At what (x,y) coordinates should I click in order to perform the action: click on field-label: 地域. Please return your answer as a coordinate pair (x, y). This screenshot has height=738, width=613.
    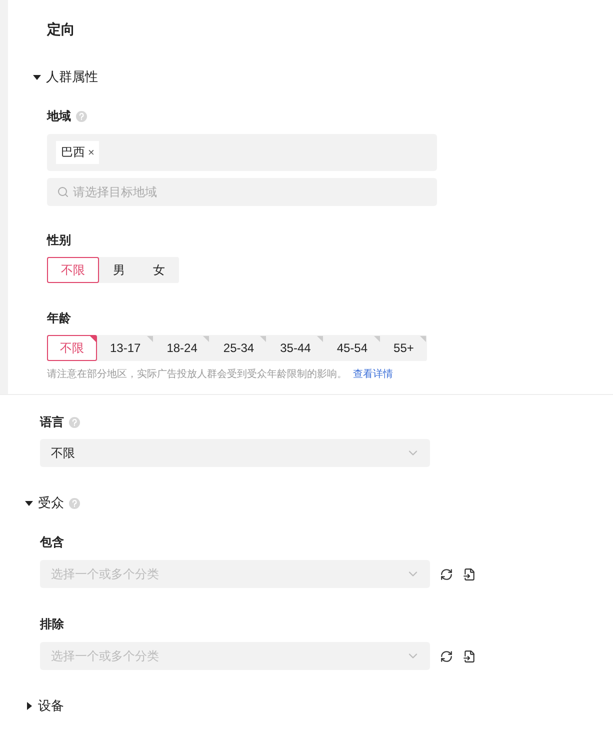
    Looking at the image, I should click on (59, 116).